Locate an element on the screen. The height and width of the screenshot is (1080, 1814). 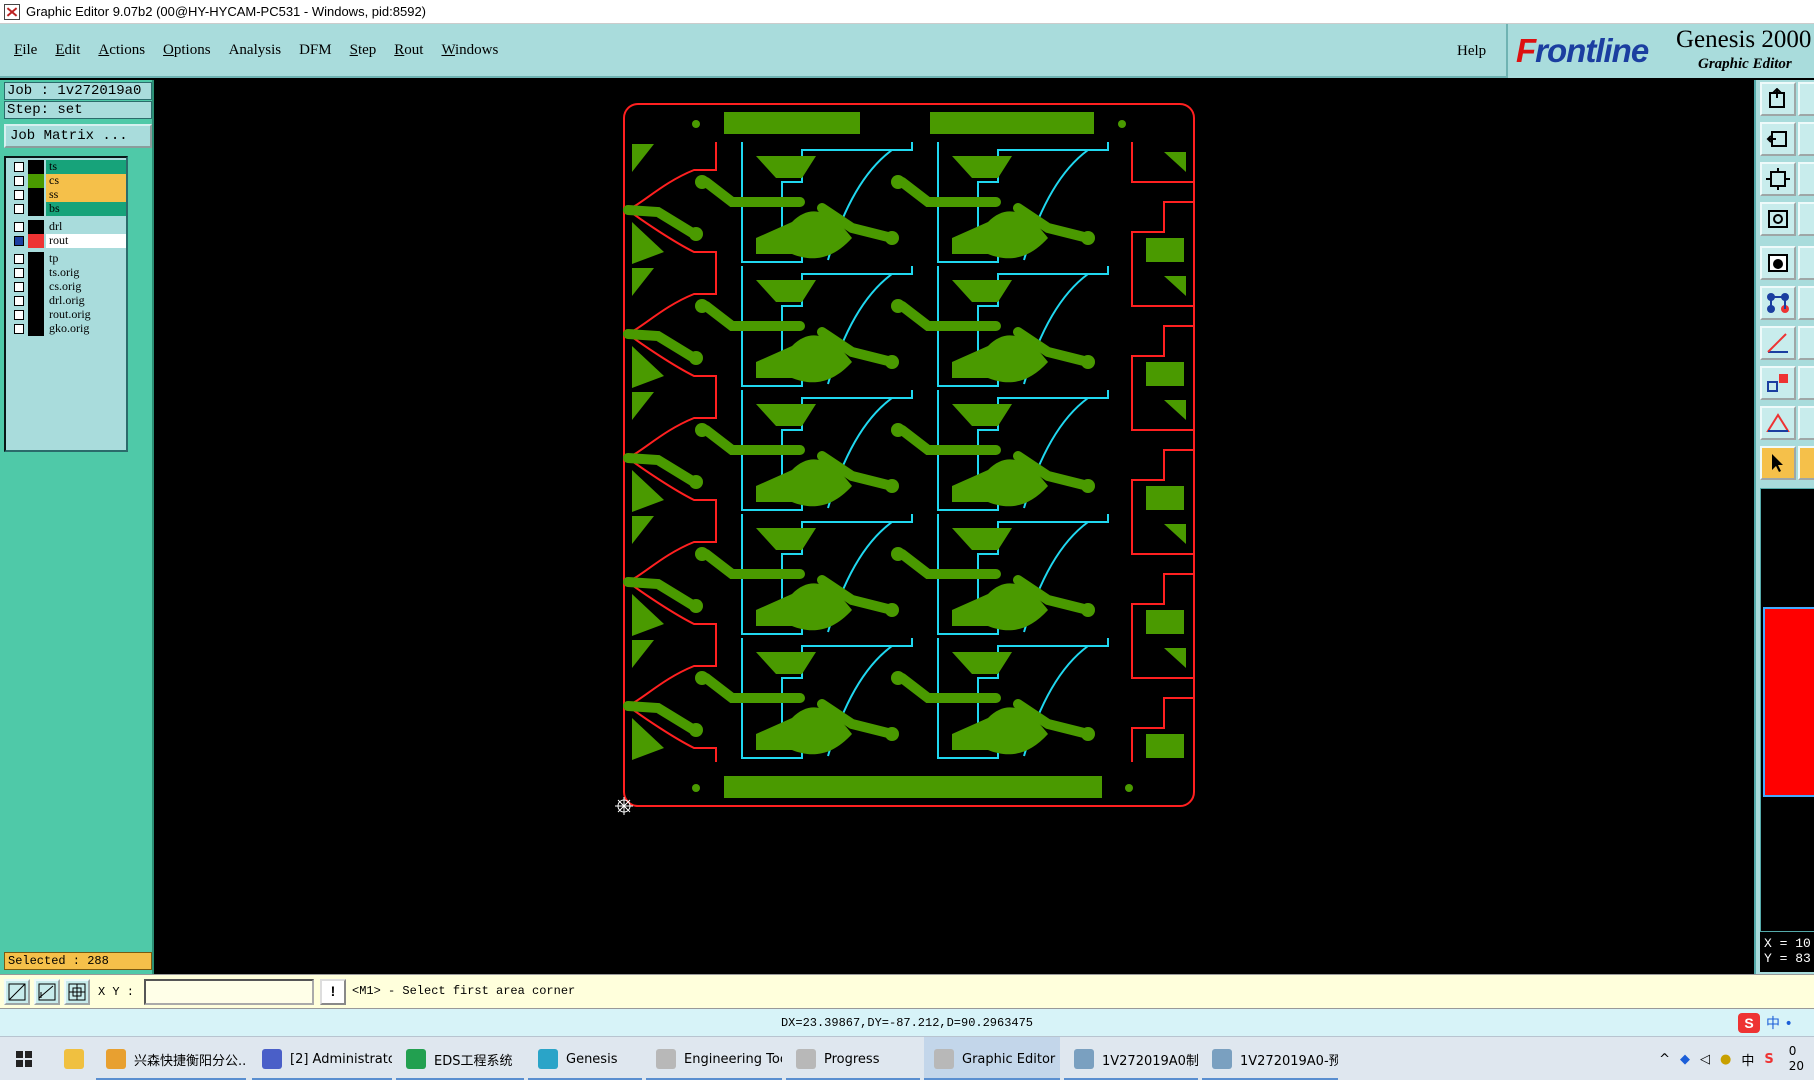
file-explorer-icon is located at coordinates (74, 1058).